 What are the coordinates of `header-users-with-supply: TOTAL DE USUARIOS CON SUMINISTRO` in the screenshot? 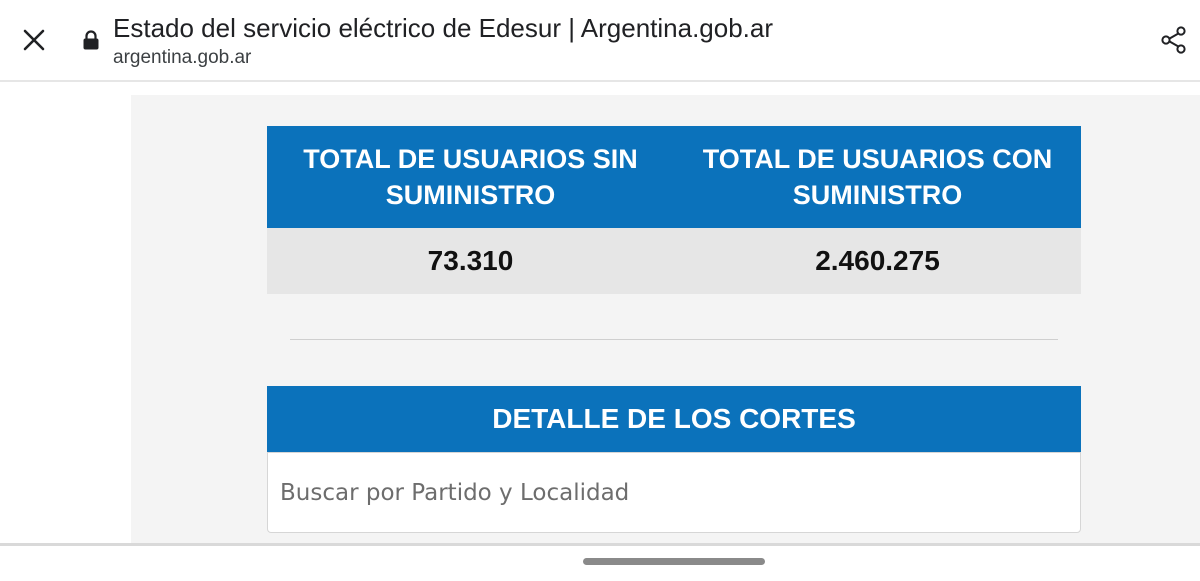 It's located at (877, 177).